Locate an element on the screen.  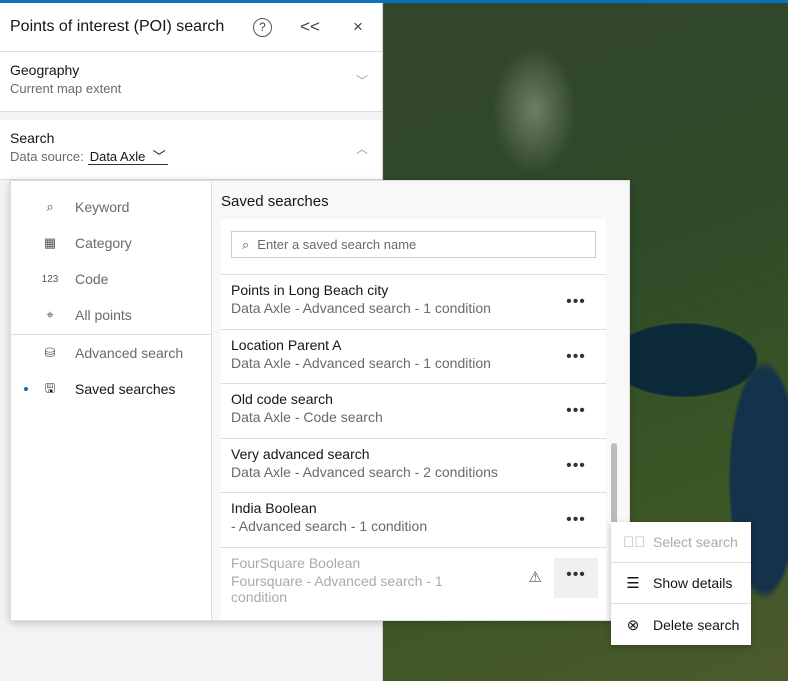
nav-keyword: ⌕ Keyword is located at coordinates (111, 207).